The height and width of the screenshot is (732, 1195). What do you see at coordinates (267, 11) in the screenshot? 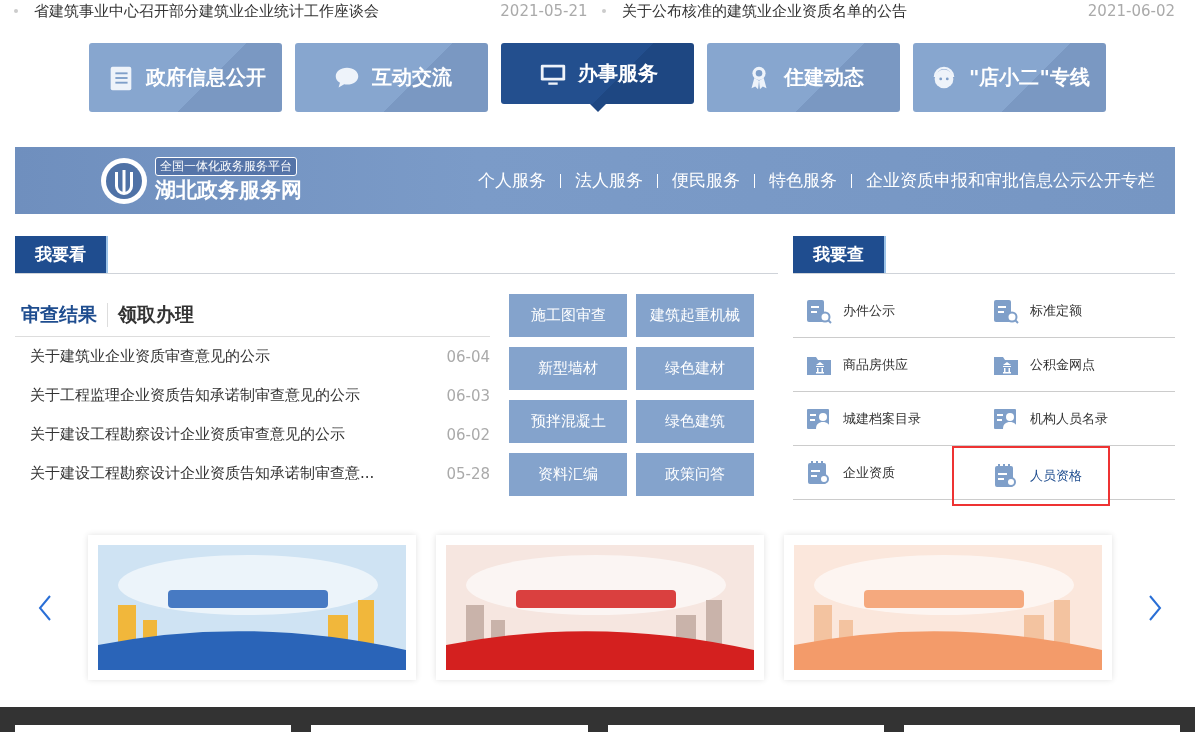
I see `news-link: 省建筑事业中心召开部分建筑业企业统计工作座谈会` at bounding box center [267, 11].